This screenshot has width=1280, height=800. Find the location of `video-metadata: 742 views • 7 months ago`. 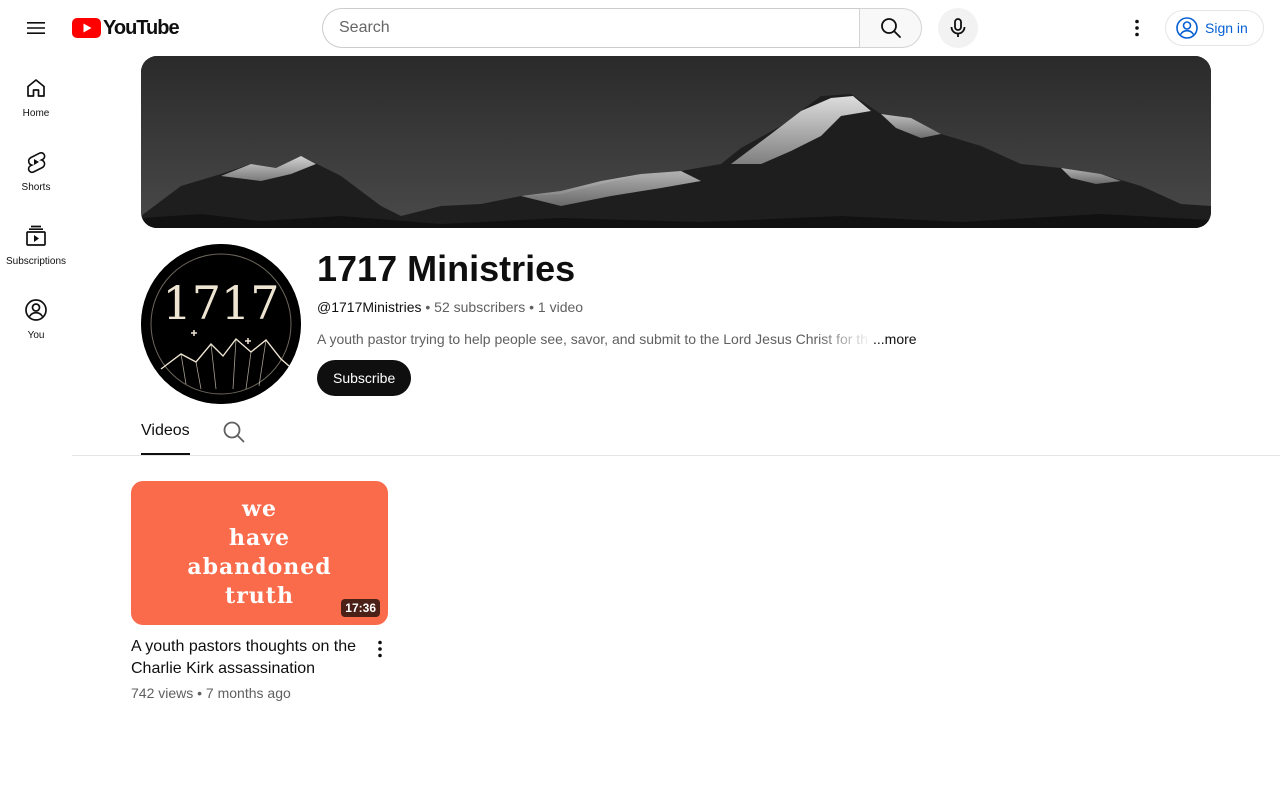

video-metadata: 742 views • 7 months ago is located at coordinates (211, 693).